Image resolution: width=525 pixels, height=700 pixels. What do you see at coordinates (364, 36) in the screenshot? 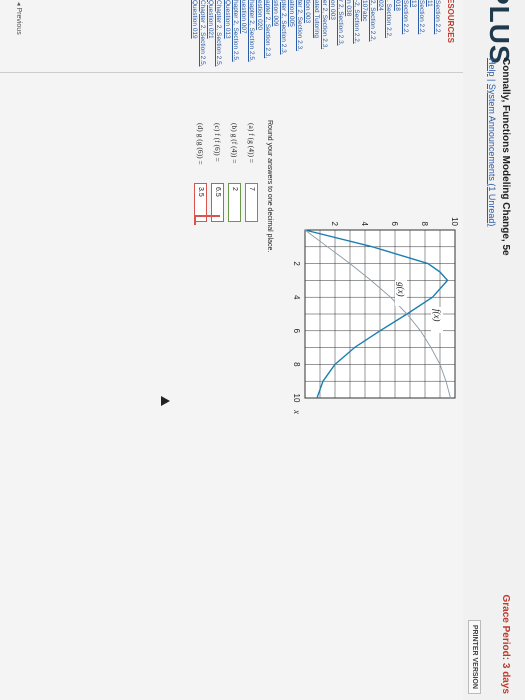
I see `sidebar-item: 107abc` at bounding box center [364, 36].